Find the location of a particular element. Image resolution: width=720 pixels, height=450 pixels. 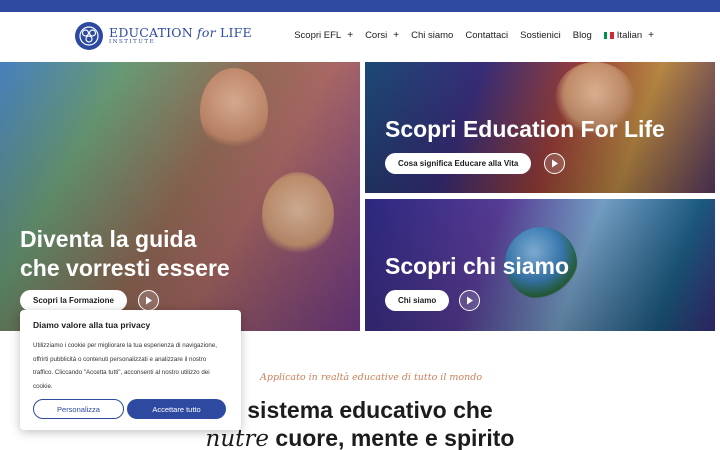

italian-flag-icon is located at coordinates (608, 35).